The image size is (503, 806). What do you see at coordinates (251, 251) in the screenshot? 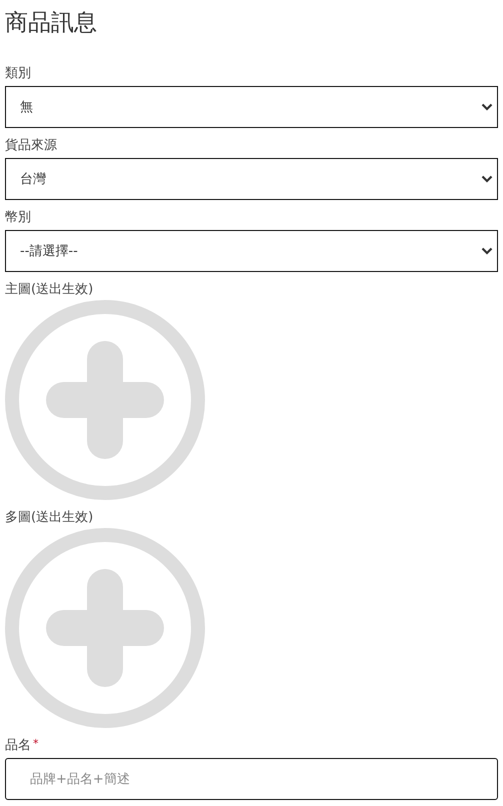
I see `dropdown-select: --請選擇--` at bounding box center [251, 251].